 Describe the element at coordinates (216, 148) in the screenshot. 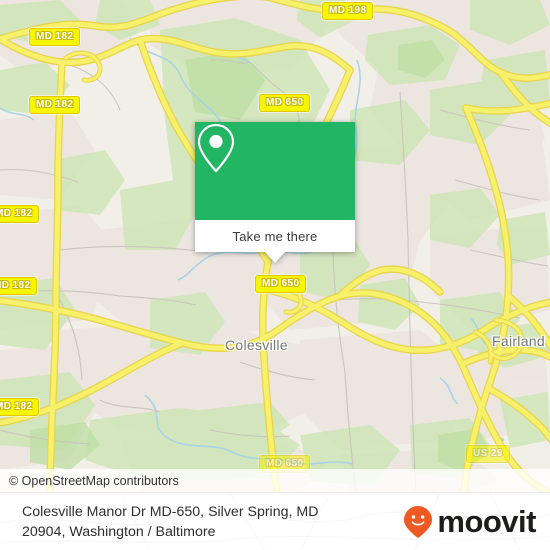

I see `map-pin-icon` at that location.